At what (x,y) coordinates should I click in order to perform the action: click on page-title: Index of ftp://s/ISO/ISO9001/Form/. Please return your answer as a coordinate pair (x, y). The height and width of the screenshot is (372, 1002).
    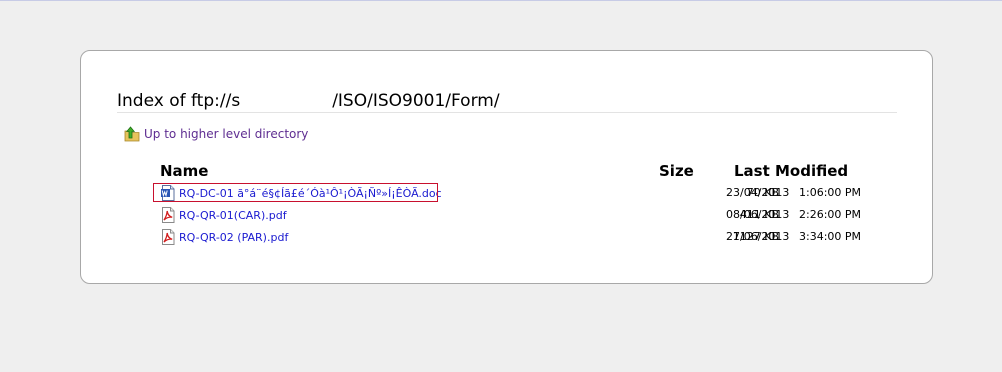
    Looking at the image, I should click on (308, 101).